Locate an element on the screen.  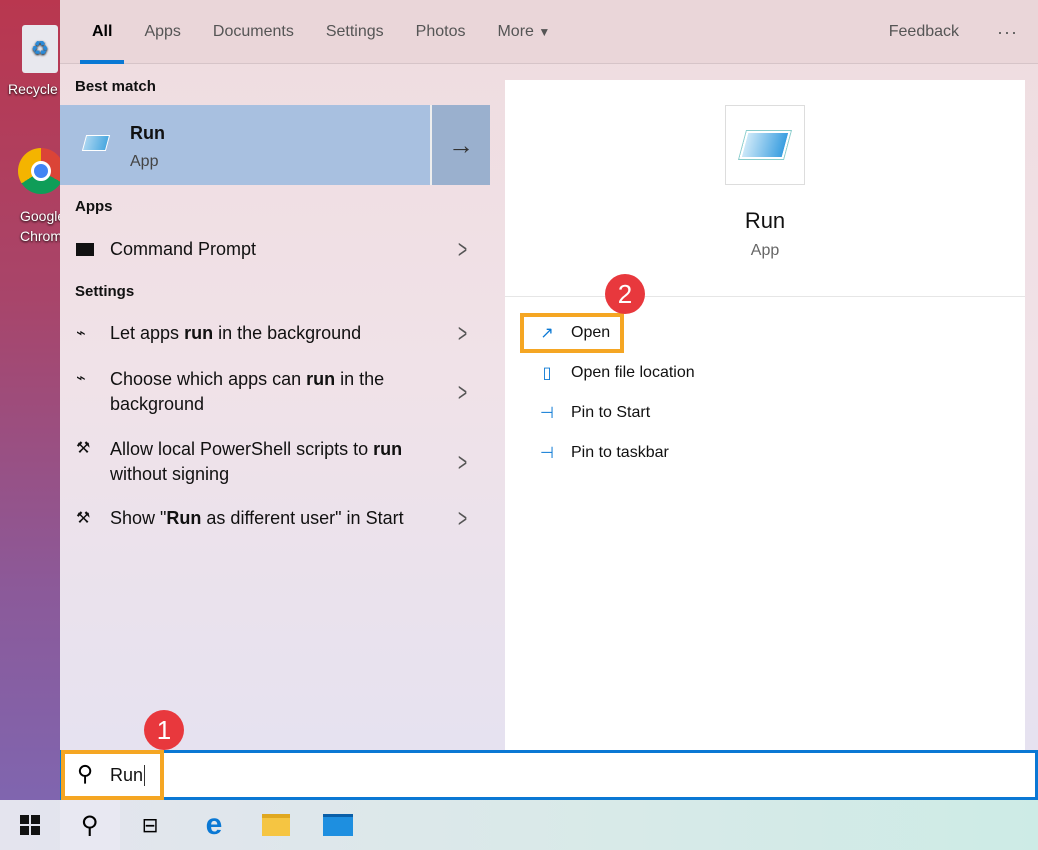
search-icon: ⚲ is located at coordinates (90, 825).